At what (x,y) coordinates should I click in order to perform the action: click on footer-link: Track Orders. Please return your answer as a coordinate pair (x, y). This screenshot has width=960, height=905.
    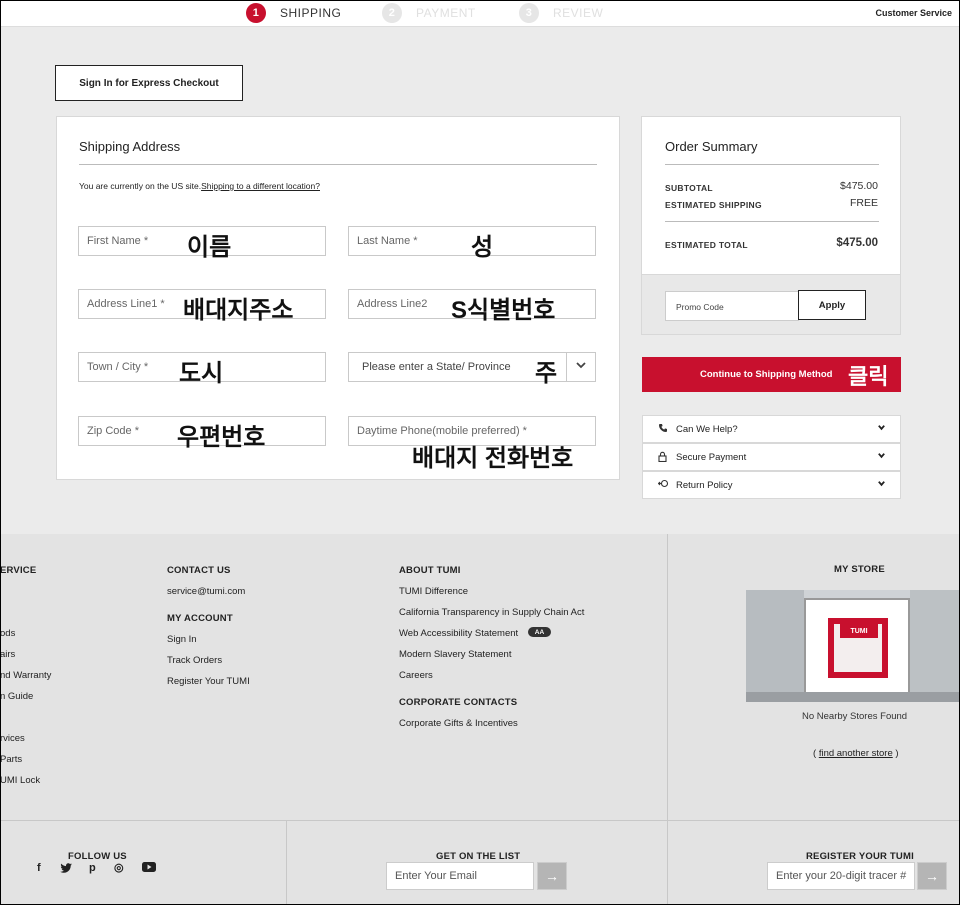
    Looking at the image, I should click on (194, 660).